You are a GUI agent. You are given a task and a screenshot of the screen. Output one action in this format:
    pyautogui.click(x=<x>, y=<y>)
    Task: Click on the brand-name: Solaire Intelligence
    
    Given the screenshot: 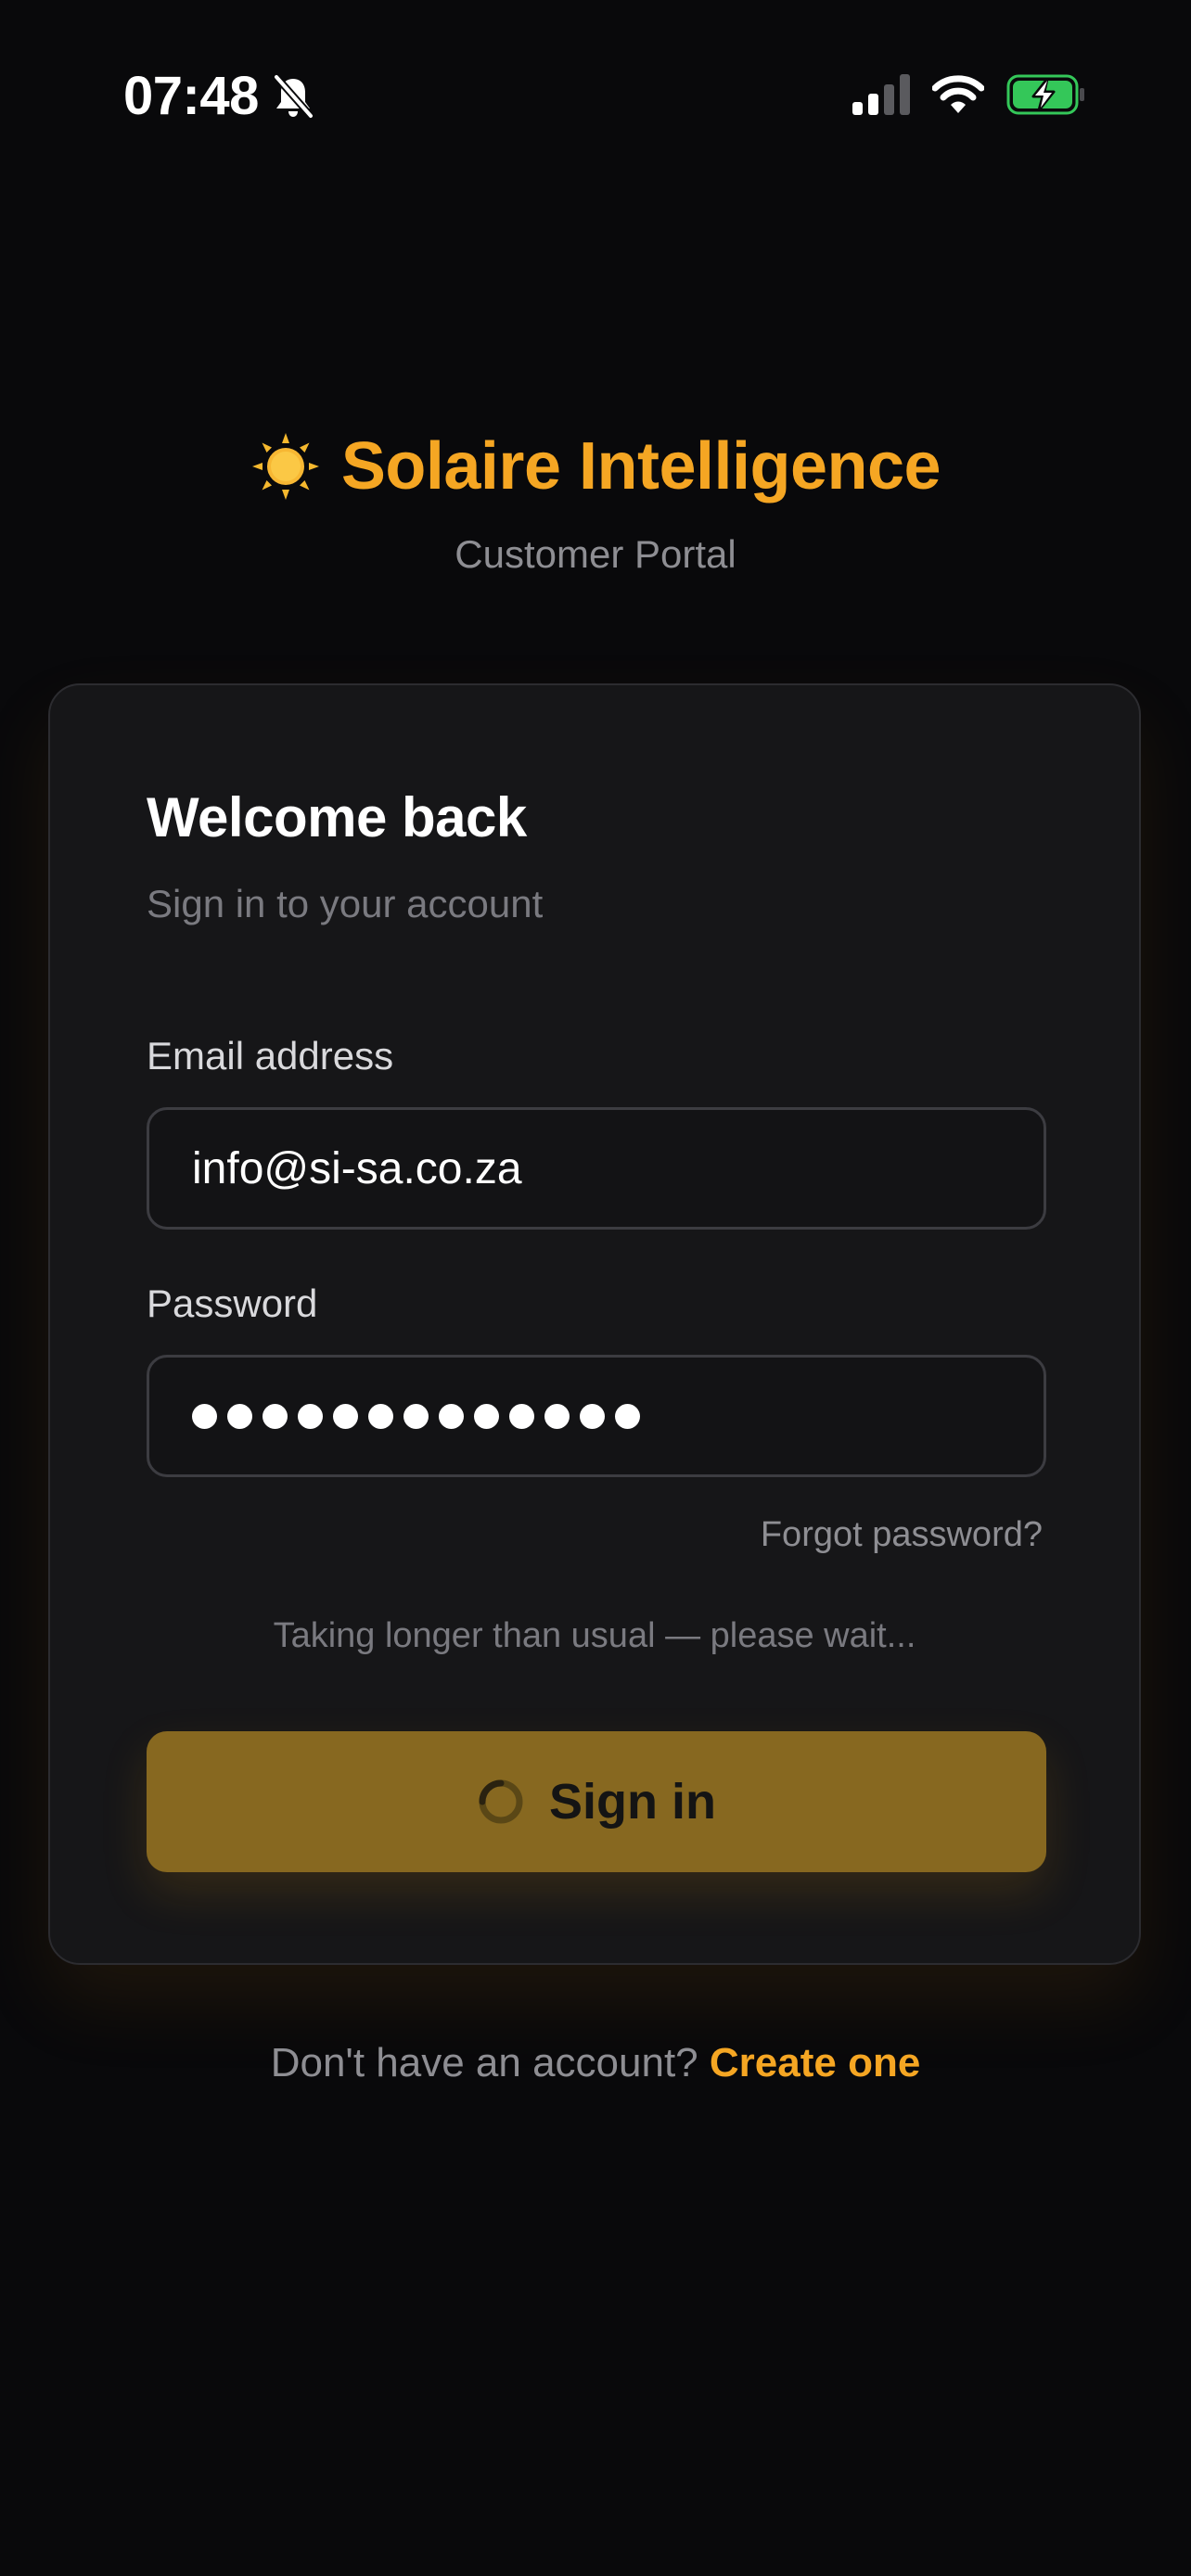 What is the action you would take?
    pyautogui.click(x=640, y=467)
    